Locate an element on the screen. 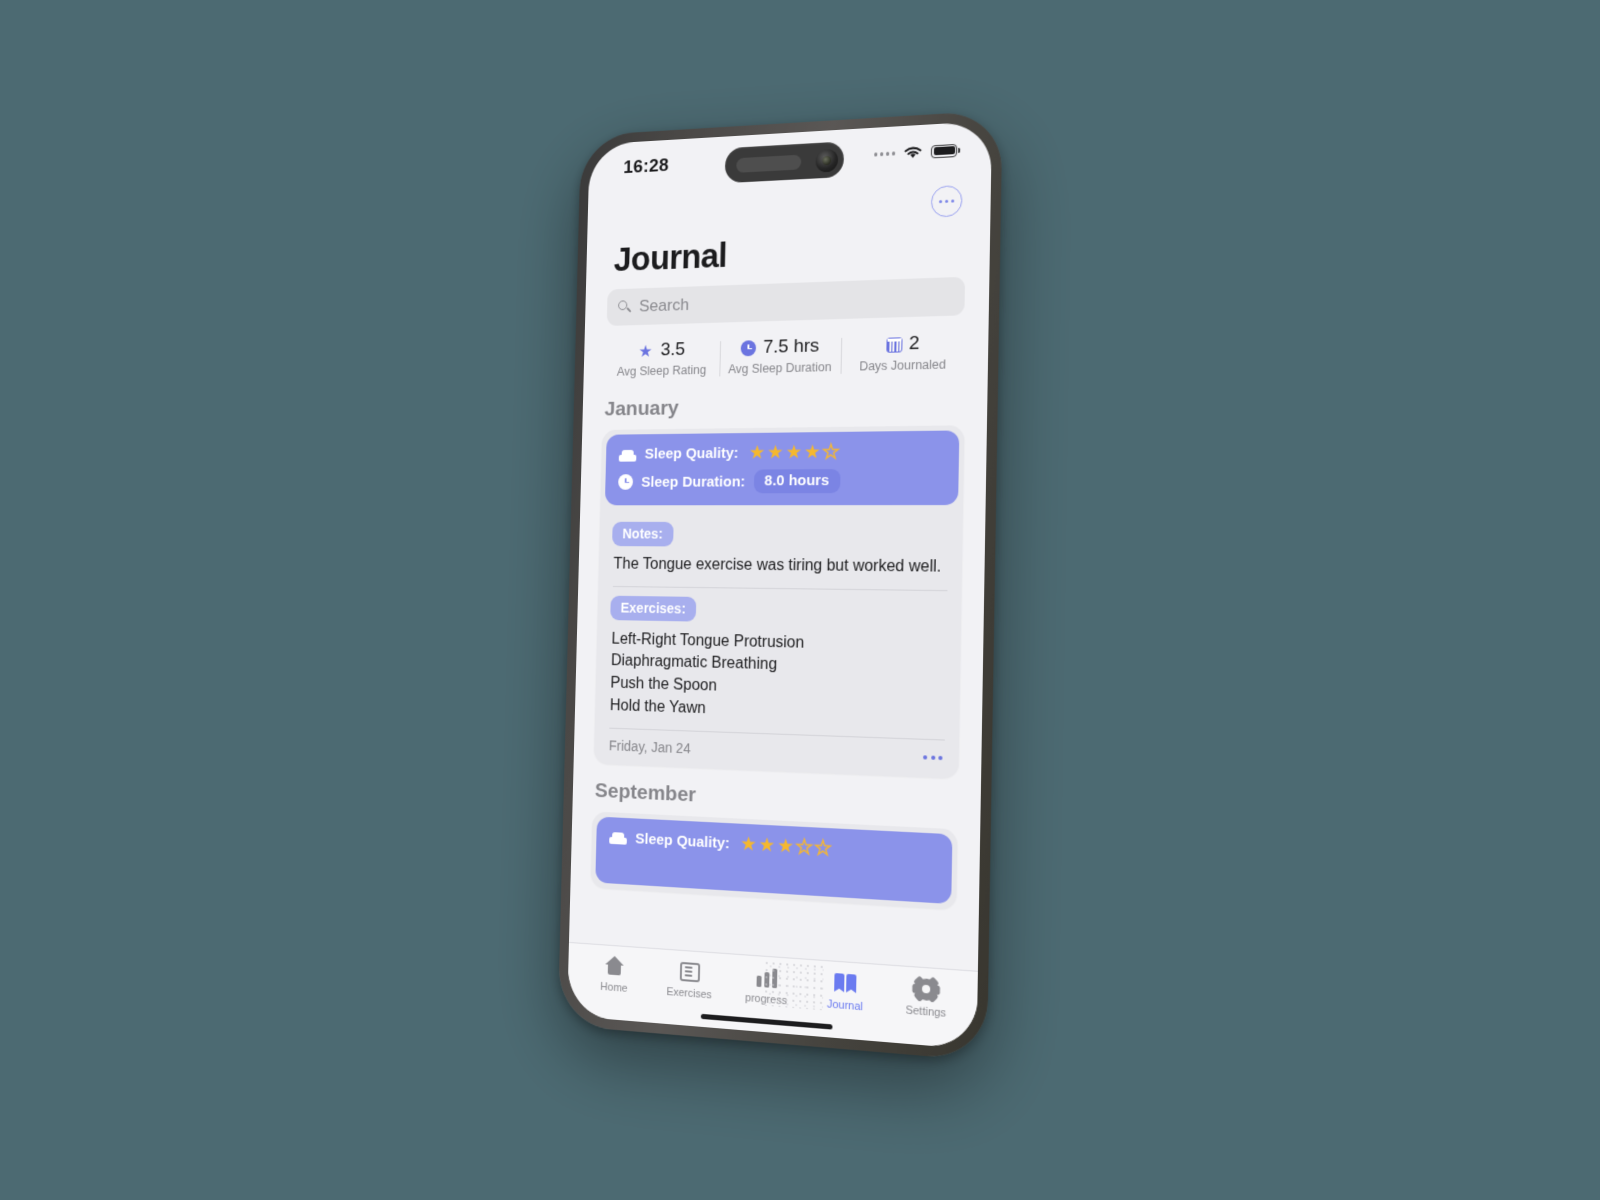 The height and width of the screenshot is (1200, 1600). exercises-label: Exercises: is located at coordinates (653, 608).